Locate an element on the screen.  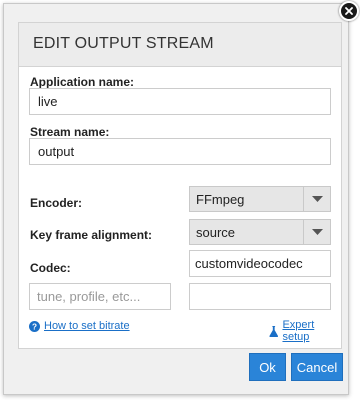
dialog-header: EDIT OUTPUT STREAM is located at coordinates (180, 44).